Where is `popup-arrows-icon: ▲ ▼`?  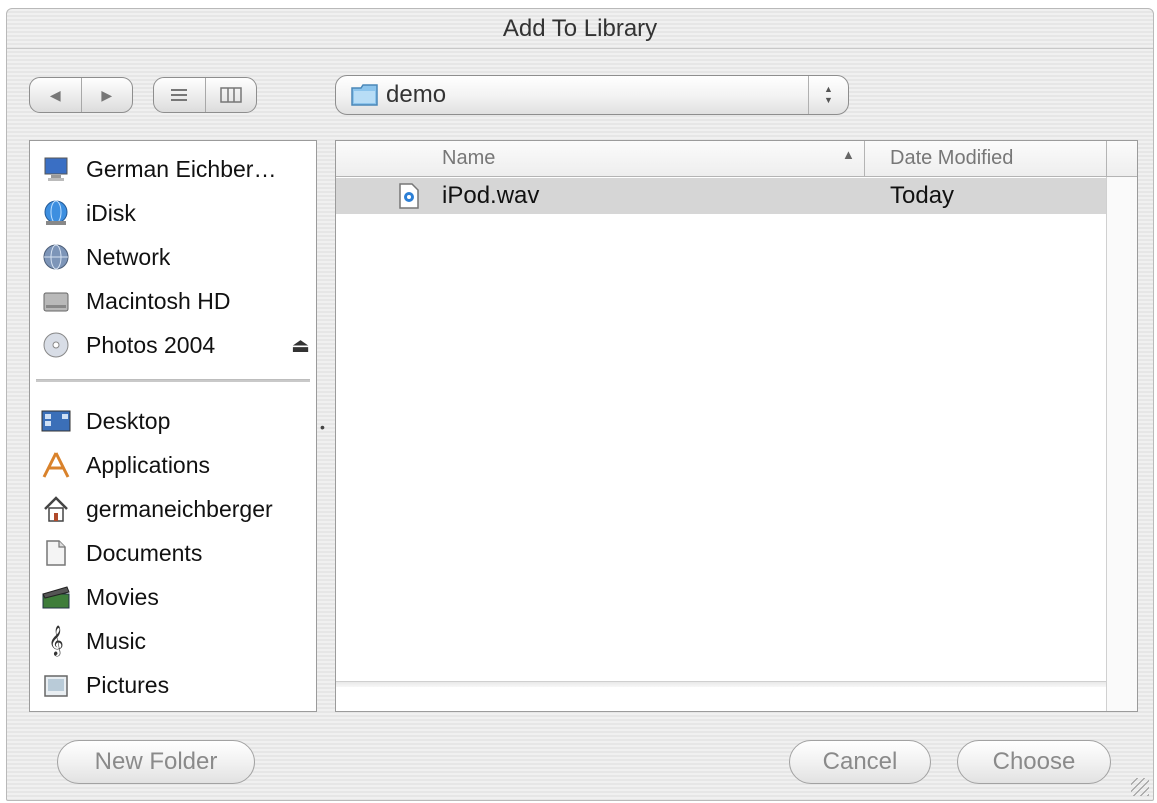 popup-arrows-icon: ▲ ▼ is located at coordinates (828, 95).